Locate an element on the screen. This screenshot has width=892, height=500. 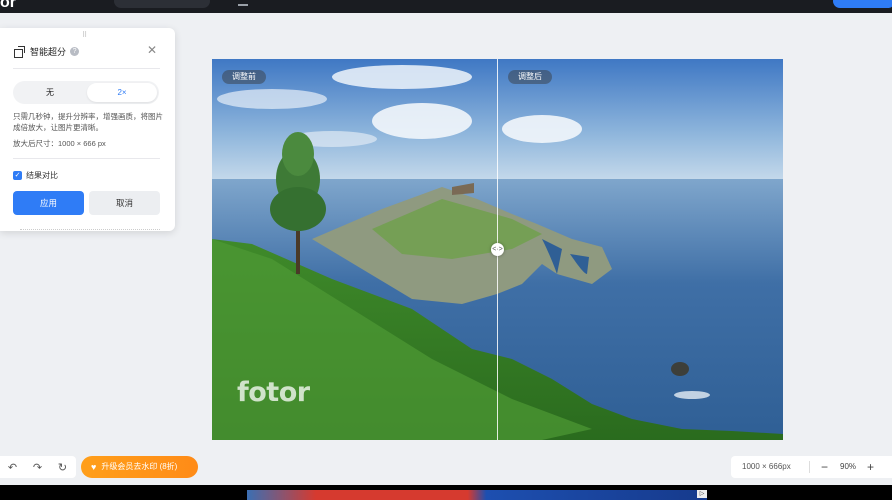
panel-header: 智能超分 ? is located at coordinates (47, 51).